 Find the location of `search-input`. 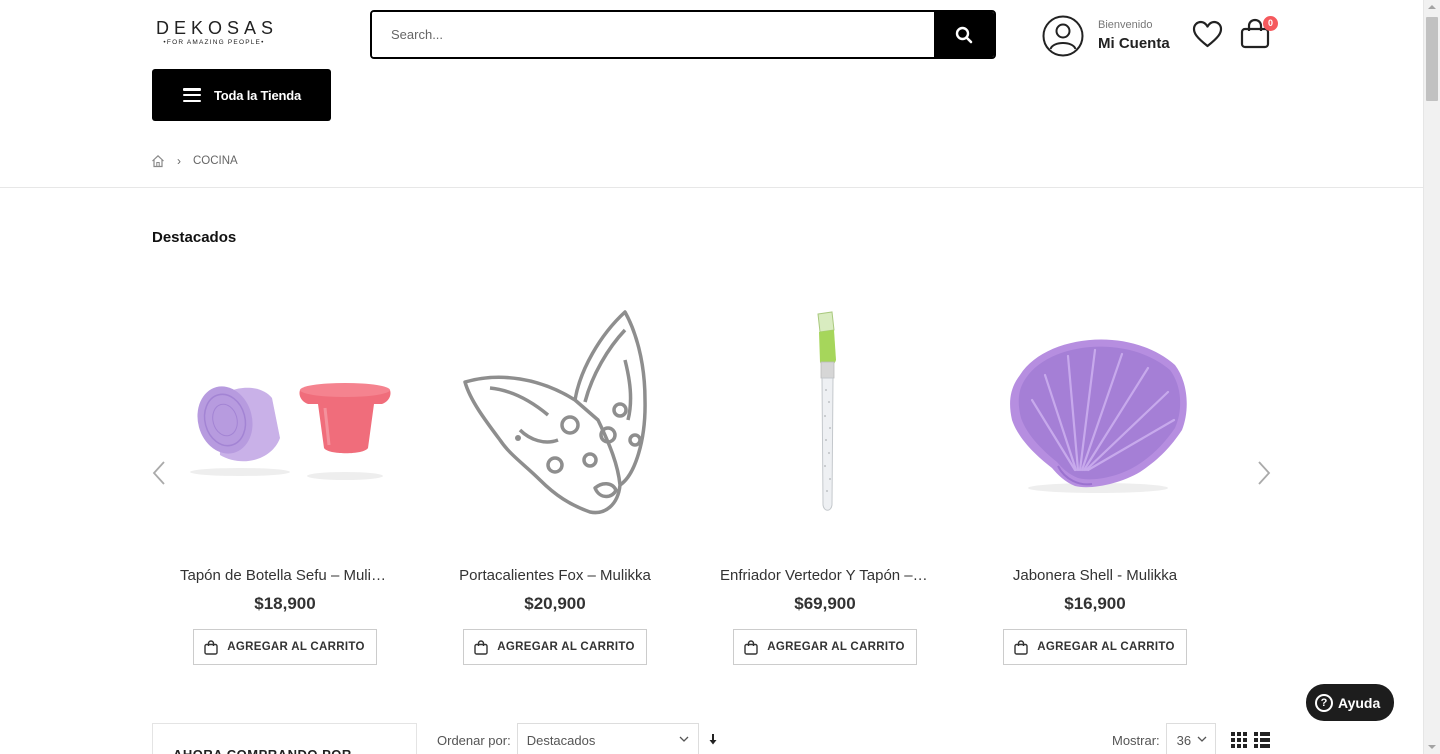

search-input is located at coordinates (653, 34).